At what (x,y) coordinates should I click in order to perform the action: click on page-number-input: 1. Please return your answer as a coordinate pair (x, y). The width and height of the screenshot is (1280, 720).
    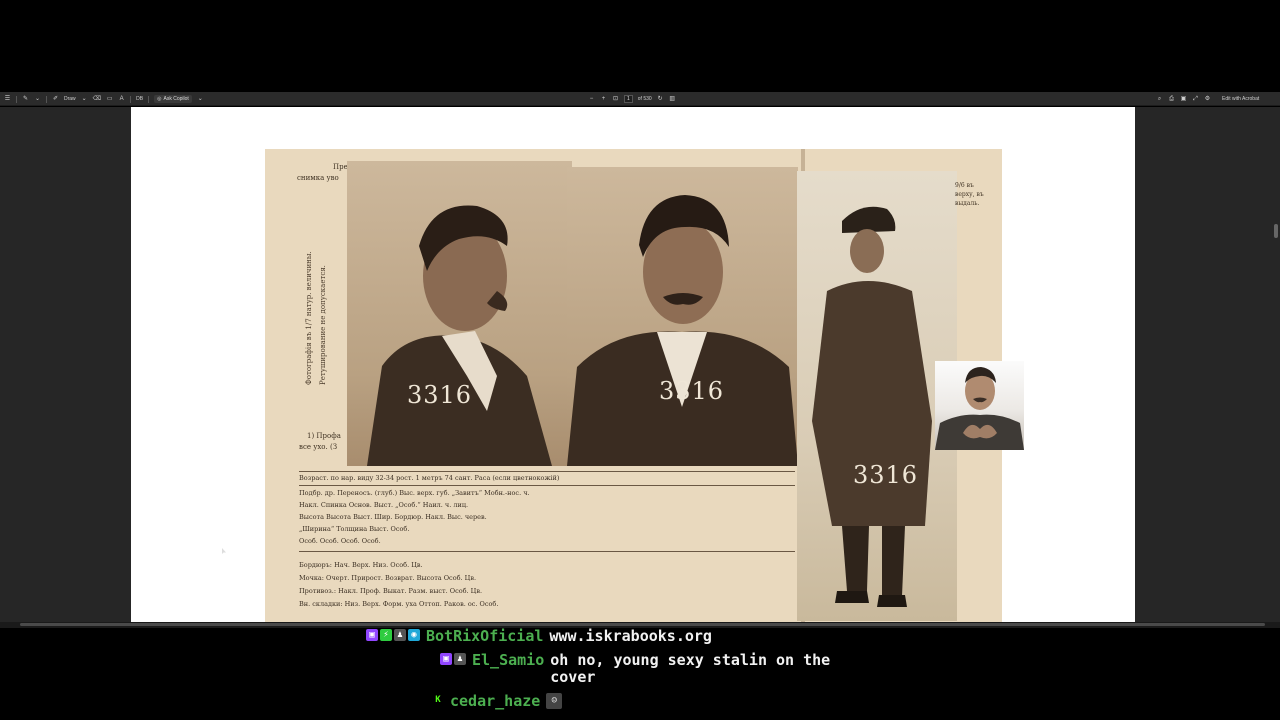
    Looking at the image, I should click on (628, 99).